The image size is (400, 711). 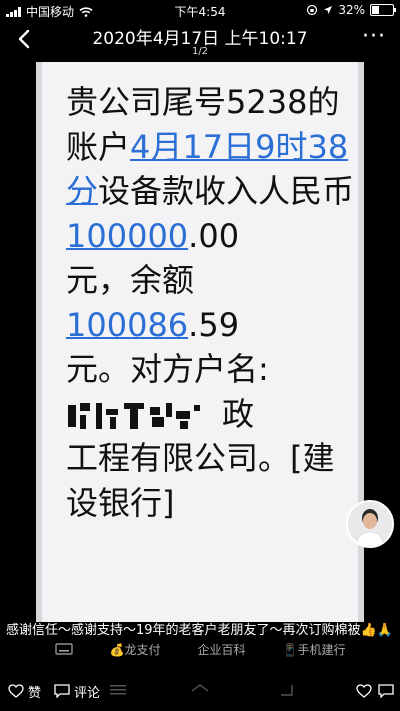 What do you see at coordinates (118, 690) in the screenshot?
I see `menu-icon` at bounding box center [118, 690].